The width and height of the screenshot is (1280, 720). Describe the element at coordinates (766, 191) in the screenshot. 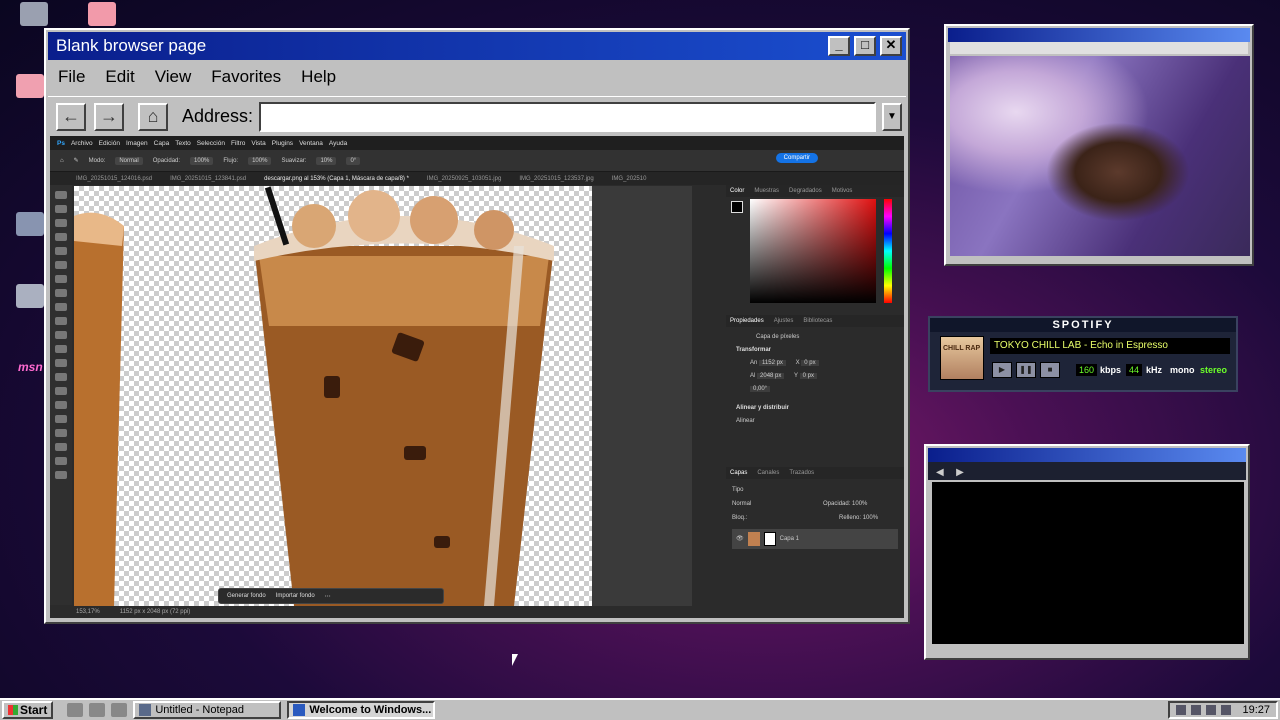

I see `tab-swatches: Muestras` at that location.